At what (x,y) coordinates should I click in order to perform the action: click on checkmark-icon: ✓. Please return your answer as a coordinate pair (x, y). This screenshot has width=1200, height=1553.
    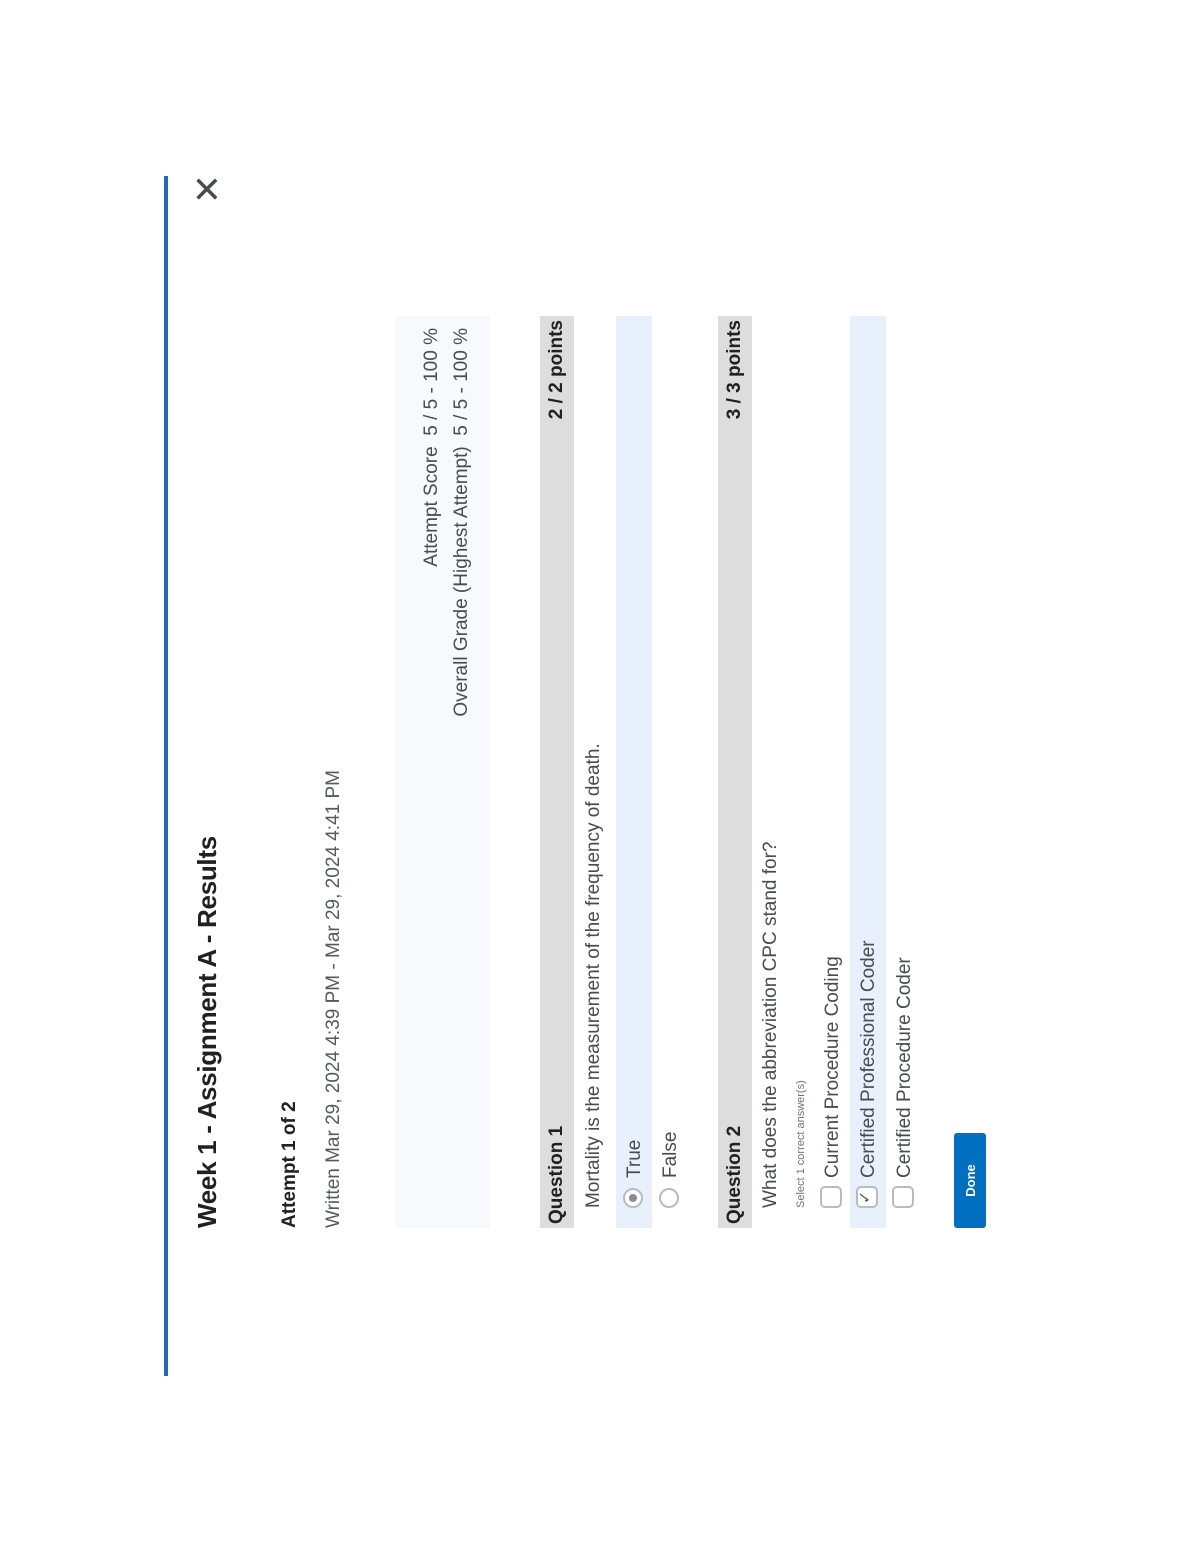
    Looking at the image, I should click on (865, 1197).